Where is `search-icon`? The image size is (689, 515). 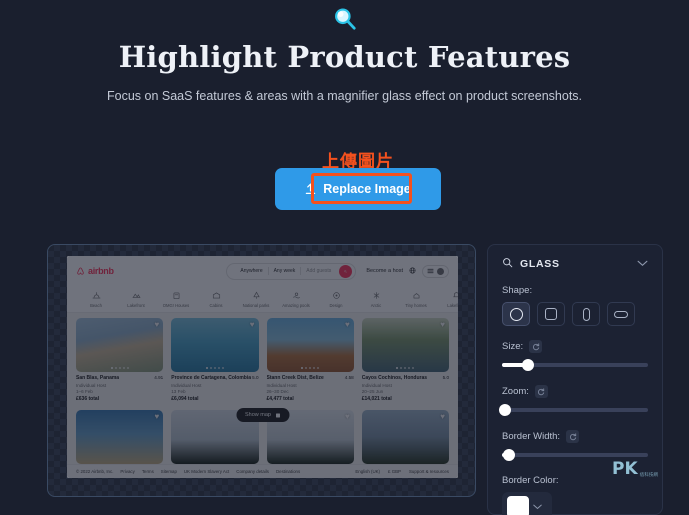 search-icon is located at coordinates (507, 264).